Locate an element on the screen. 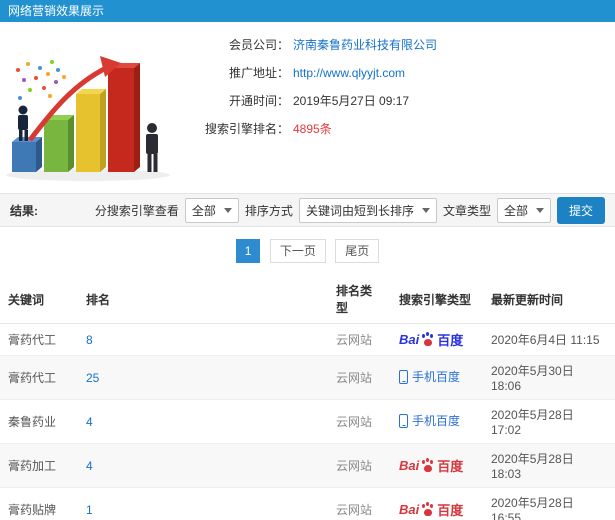  company-label: 会员公司： is located at coordinates (258, 45).